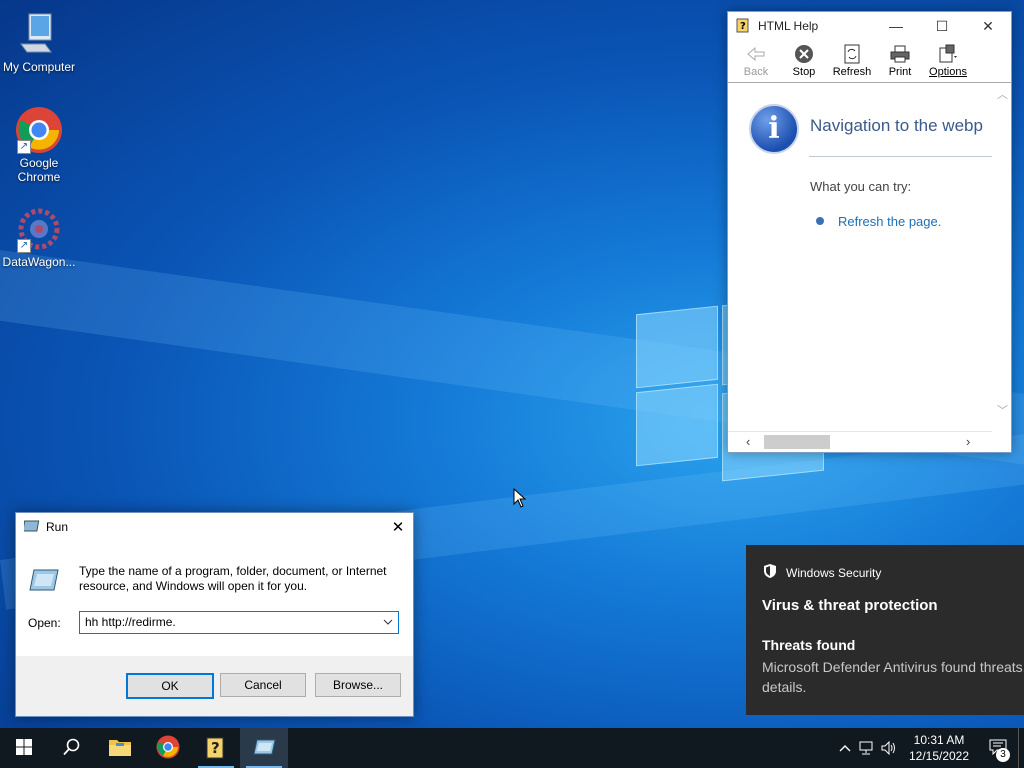 This screenshot has height=768, width=1024. I want to click on ok-button: OK, so click(170, 686).